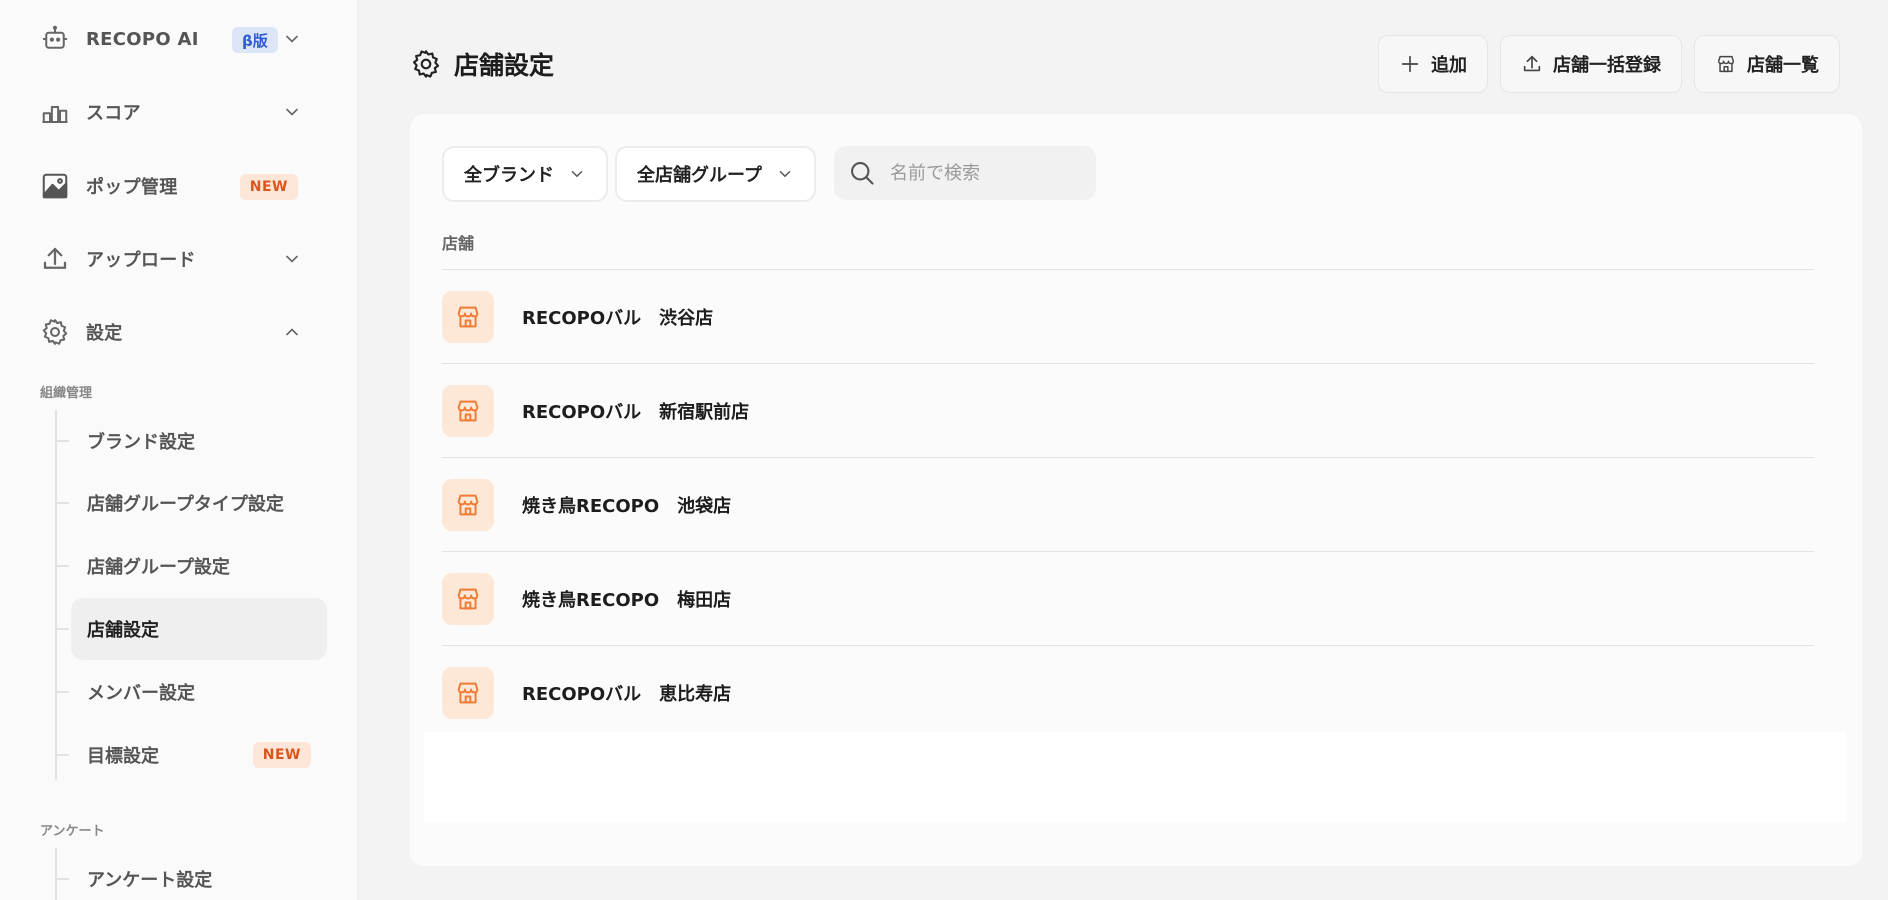 Image resolution: width=1888 pixels, height=900 pixels. What do you see at coordinates (627, 694) in the screenshot?
I see `store-name: RECOPOバル 恵比寿店` at bounding box center [627, 694].